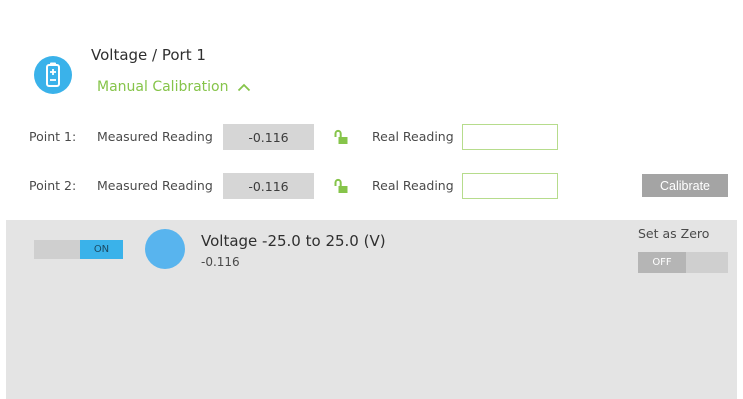 Image resolution: width=743 pixels, height=399 pixels. What do you see at coordinates (293, 241) in the screenshot?
I see `reading-title: Voltage -25.0 to 25.0 (V)` at bounding box center [293, 241].